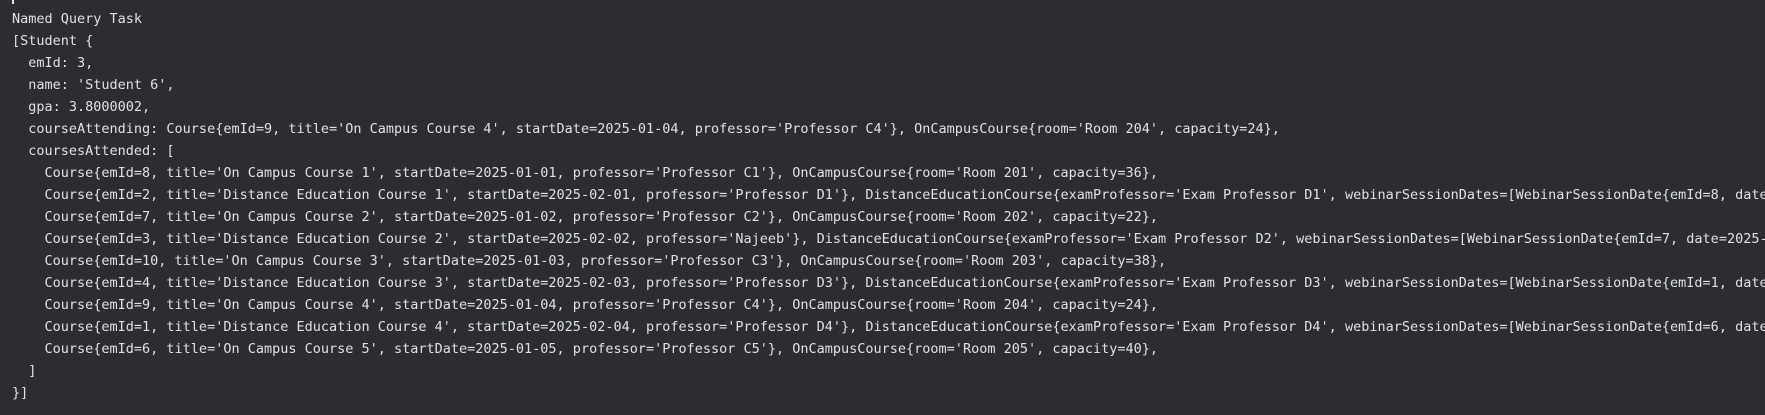 Image resolution: width=1765 pixels, height=415 pixels. What do you see at coordinates (53, 63) in the screenshot?
I see `console-line: emId: 3,` at bounding box center [53, 63].